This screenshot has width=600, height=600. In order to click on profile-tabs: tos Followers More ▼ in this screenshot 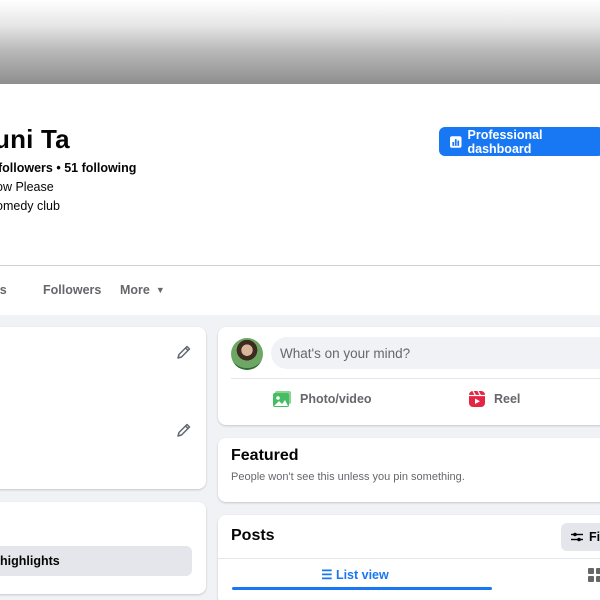, I will do `click(300, 290)`.